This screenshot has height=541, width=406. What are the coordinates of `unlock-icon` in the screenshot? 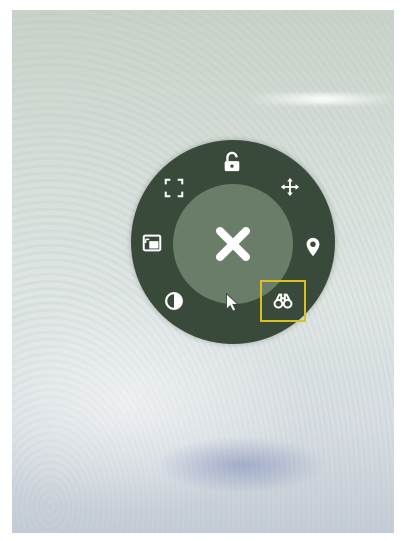 It's located at (232, 161).